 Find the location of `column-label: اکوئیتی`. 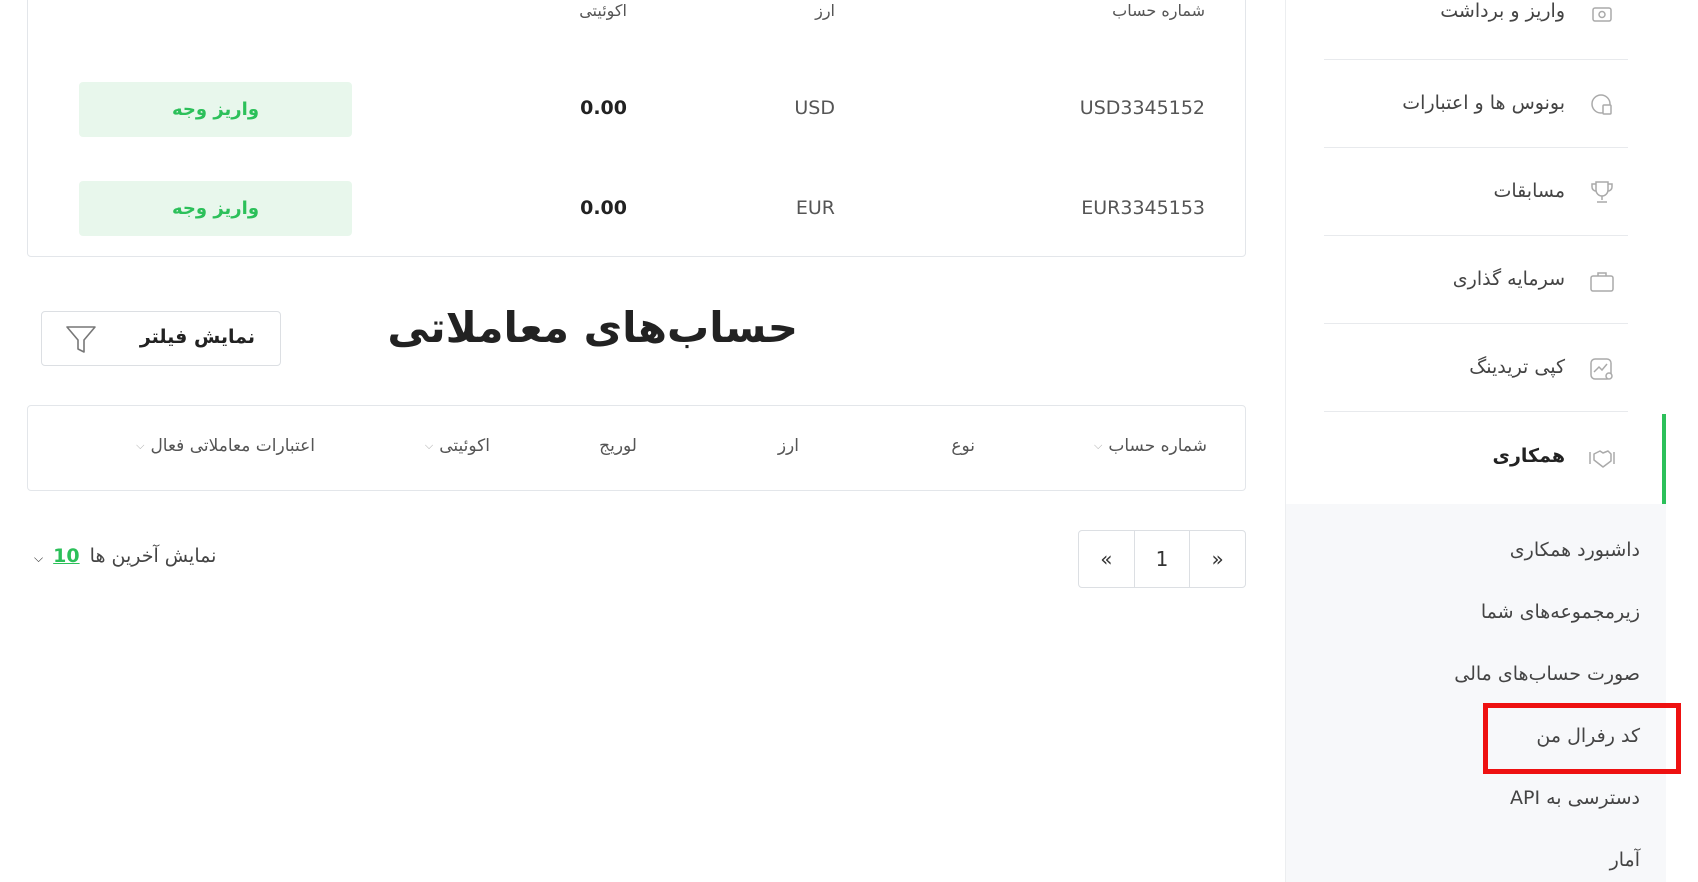

column-label: اکوئیتی is located at coordinates (464, 446).